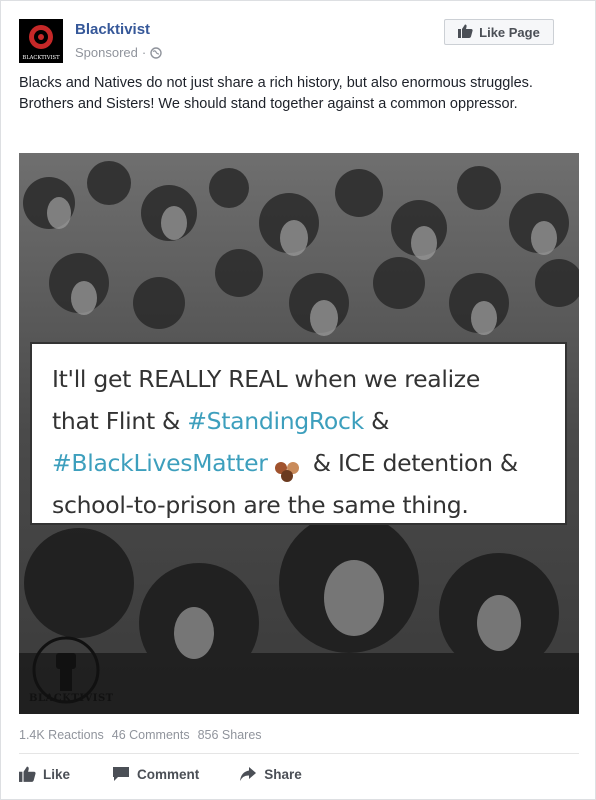  Describe the element at coordinates (168, 774) in the screenshot. I see `comment-label: Comment` at that location.